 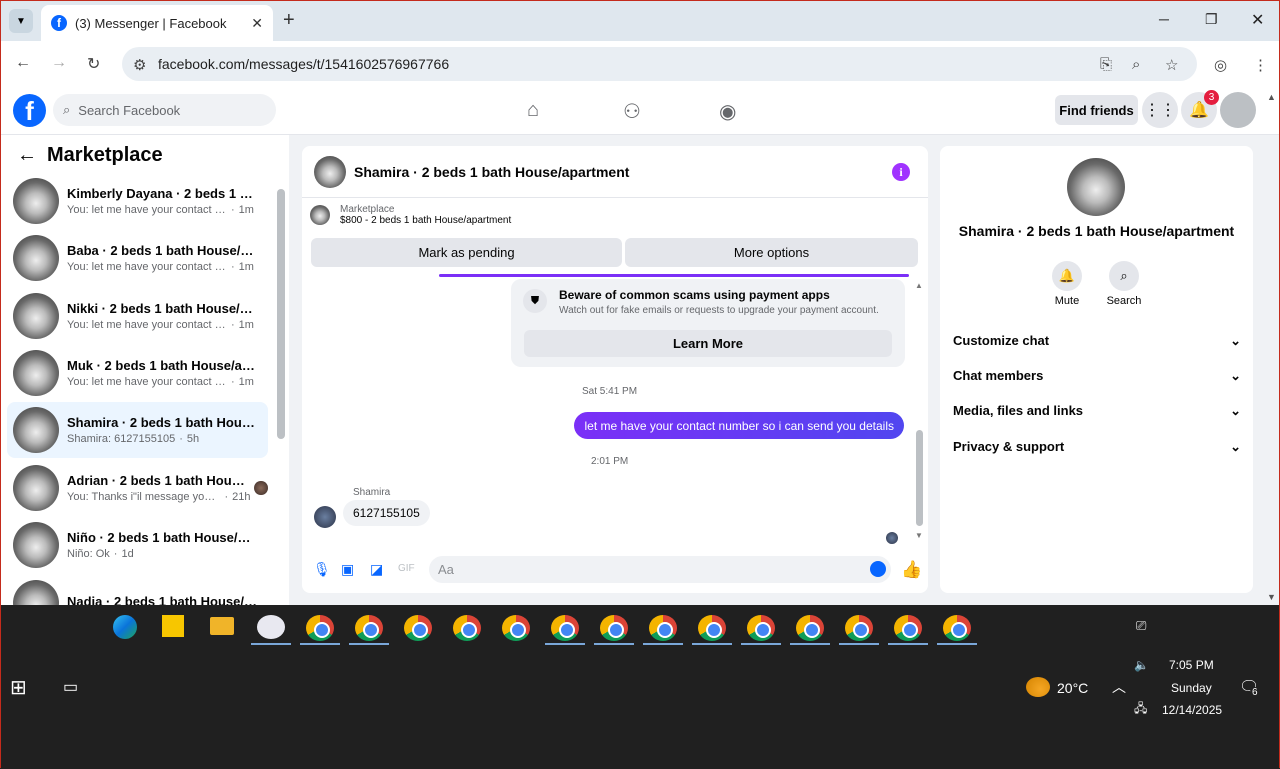 I want to click on chevron-up-icon: ︿, so click(x=1119, y=687).